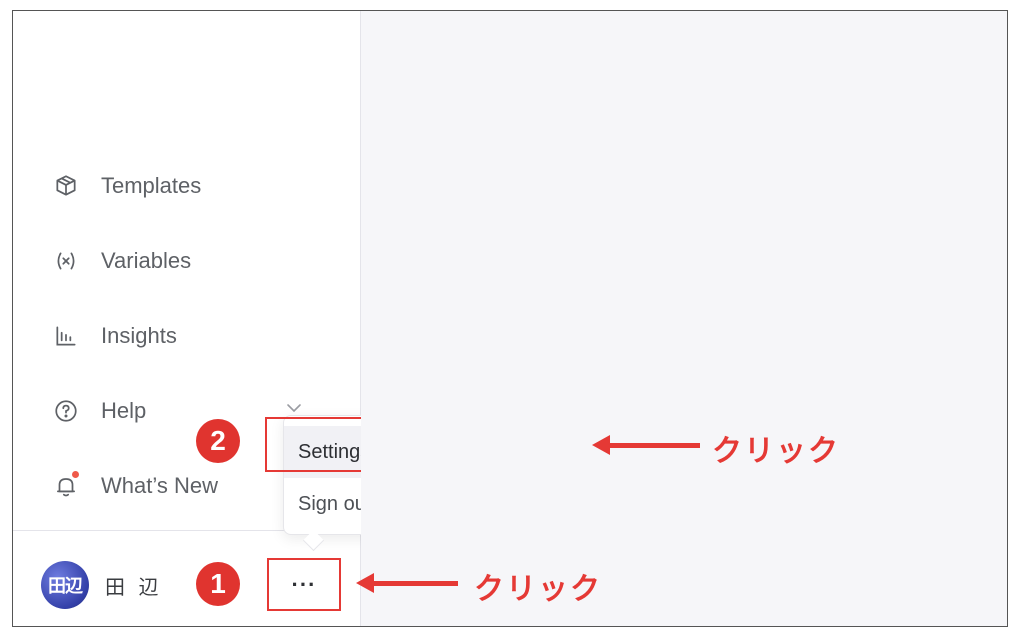 Image resolution: width=1024 pixels, height=639 pixels. I want to click on sidebar-item-label: Templates, so click(151, 185).